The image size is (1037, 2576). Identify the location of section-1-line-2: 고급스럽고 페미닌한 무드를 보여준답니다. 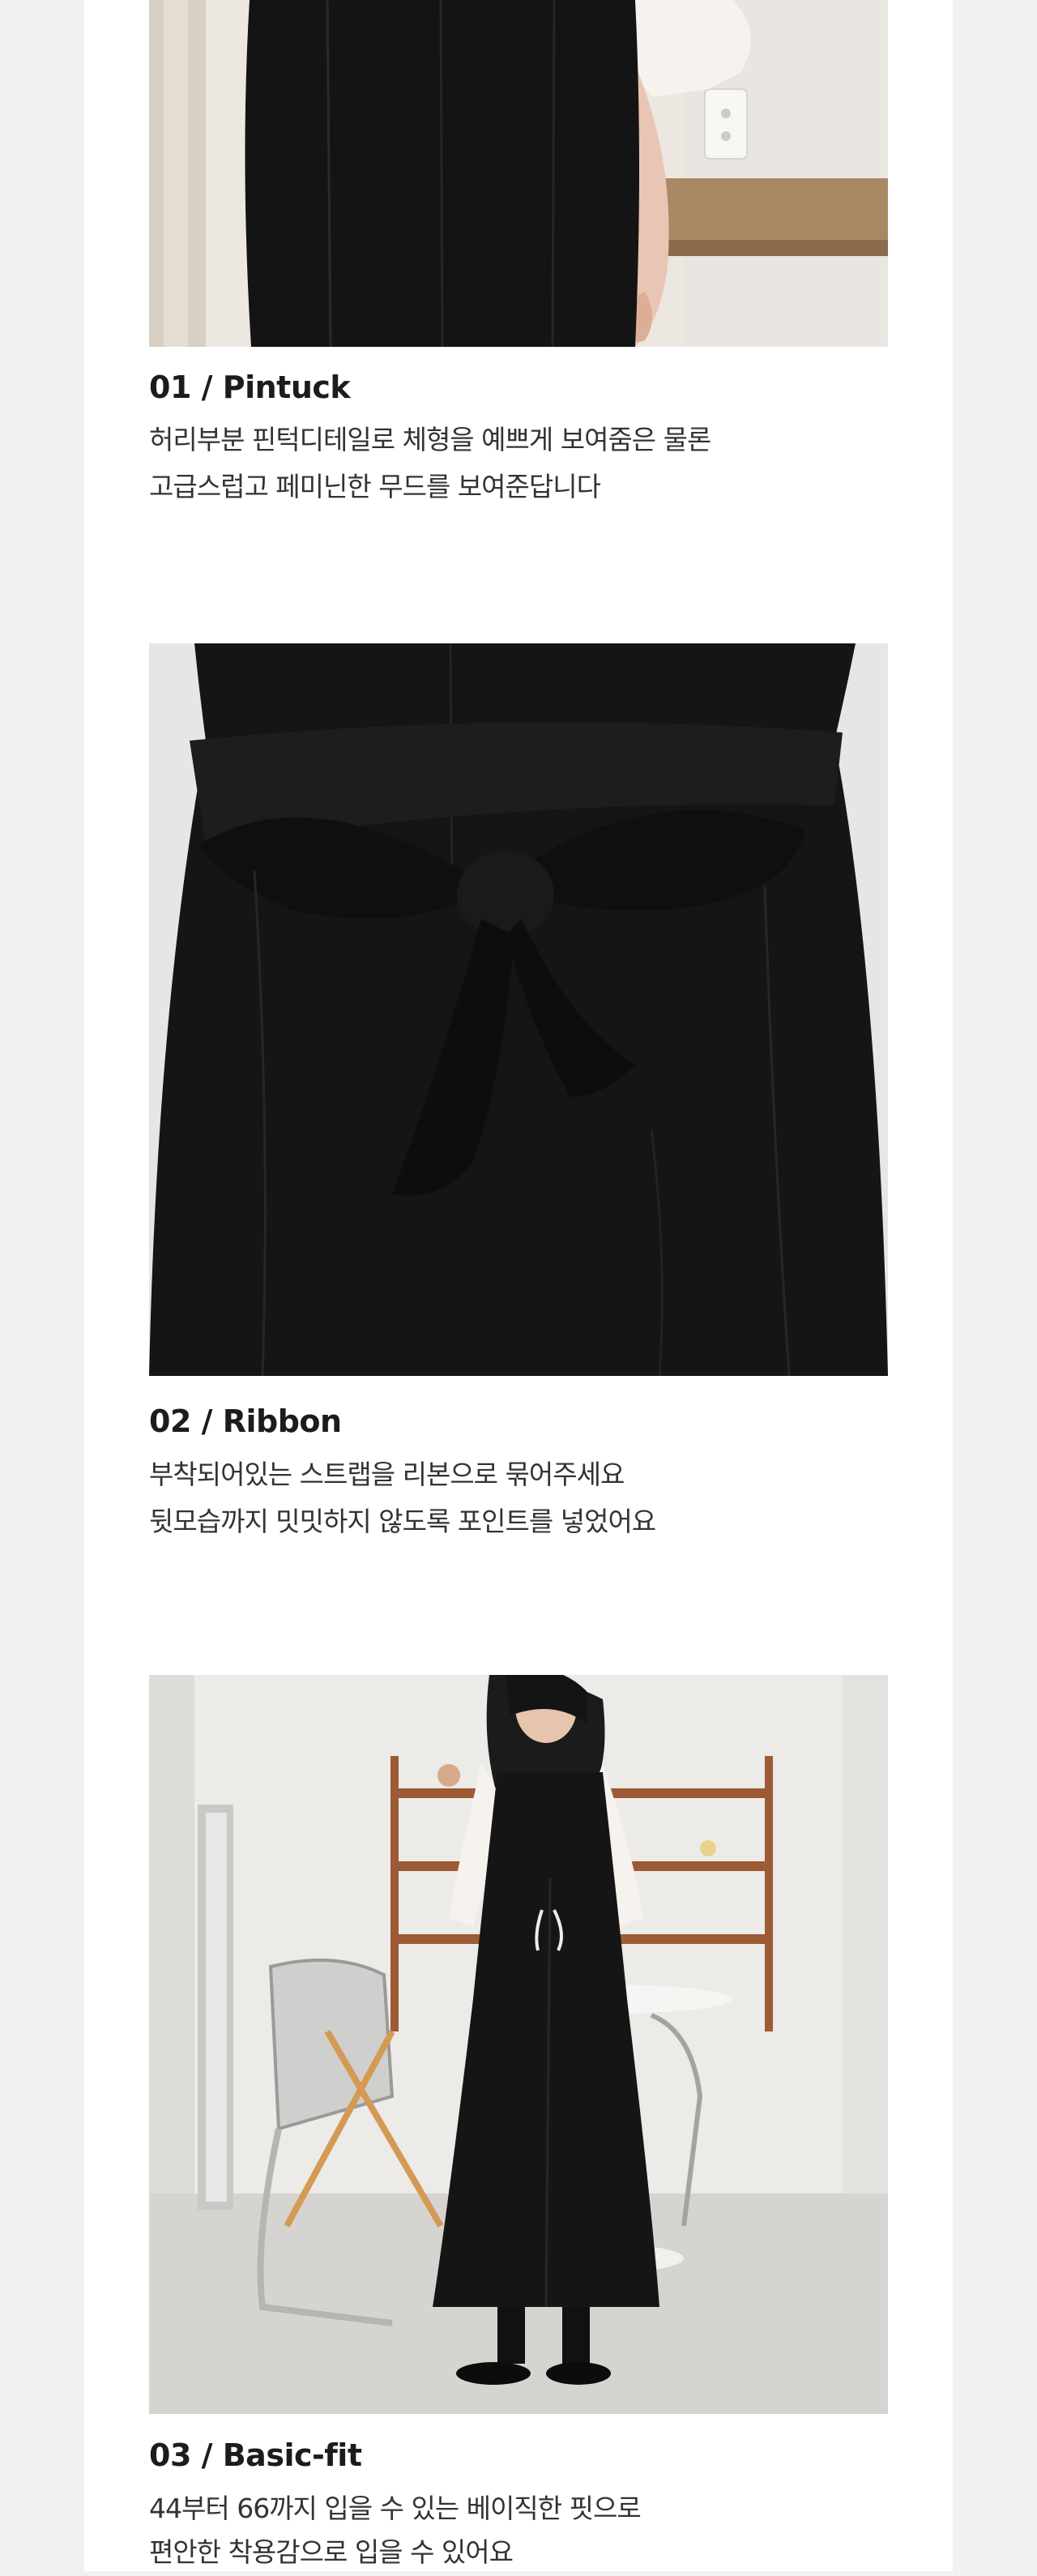
(375, 486).